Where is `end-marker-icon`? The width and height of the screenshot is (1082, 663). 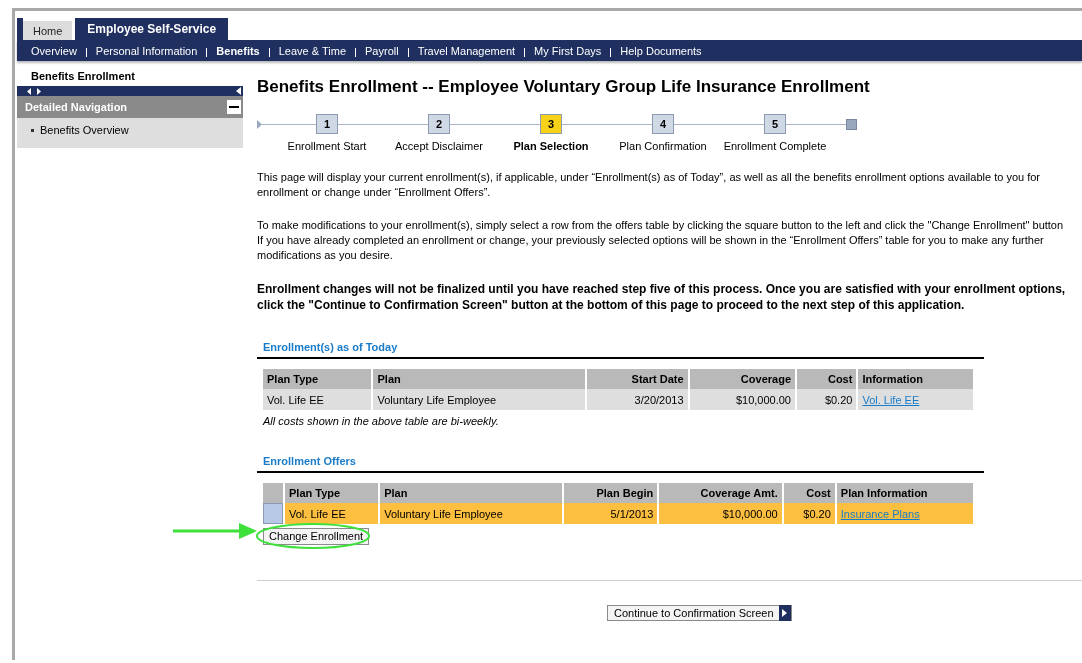 end-marker-icon is located at coordinates (851, 124).